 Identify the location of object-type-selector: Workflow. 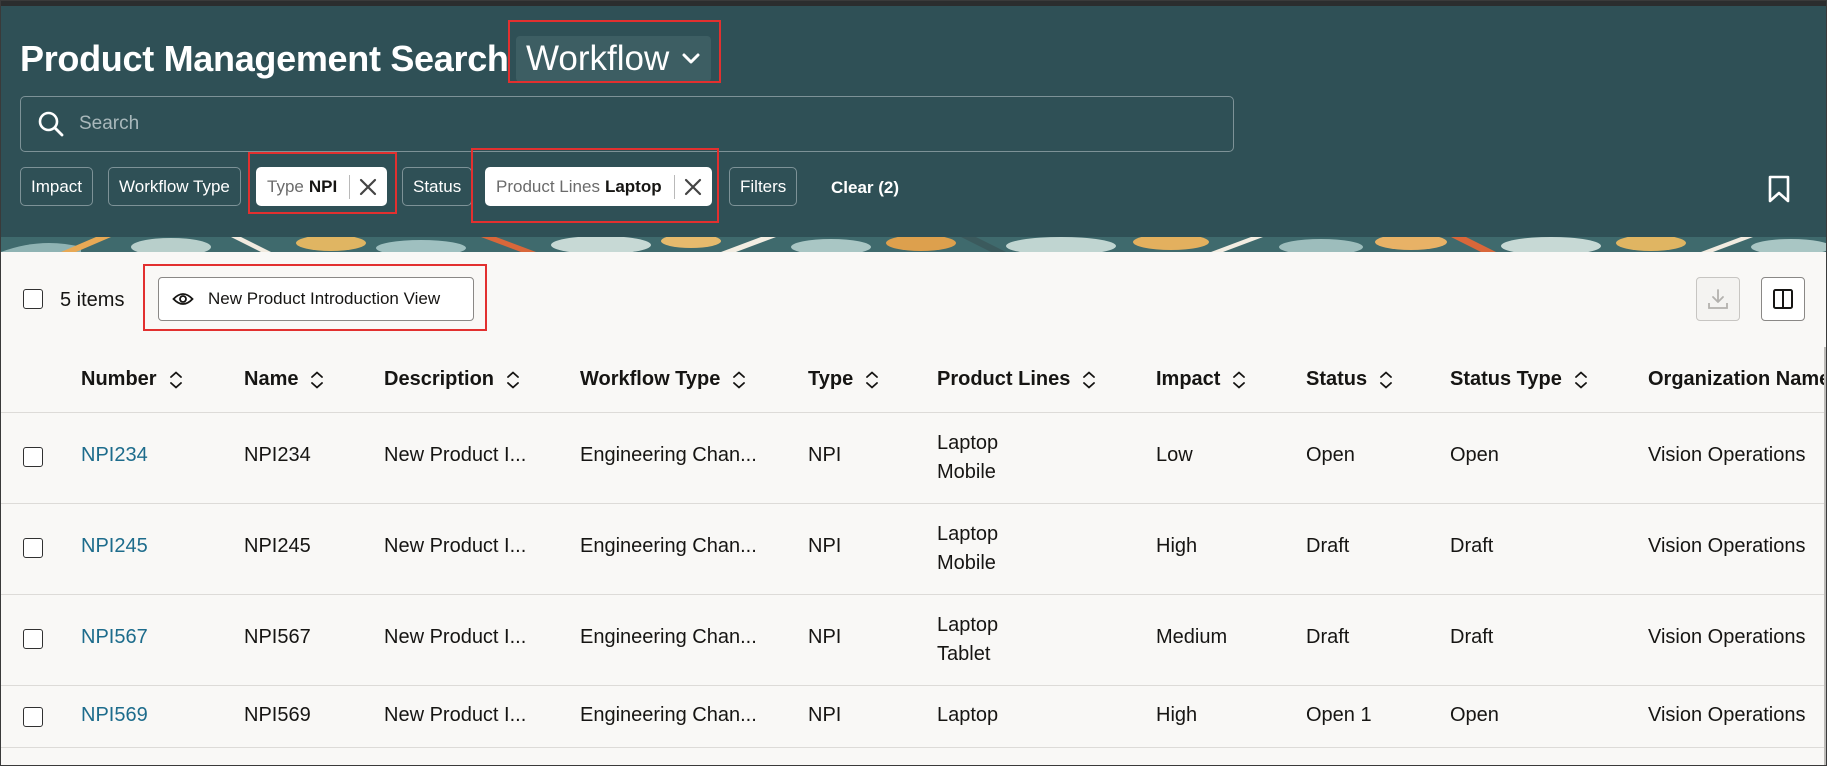
(614, 59).